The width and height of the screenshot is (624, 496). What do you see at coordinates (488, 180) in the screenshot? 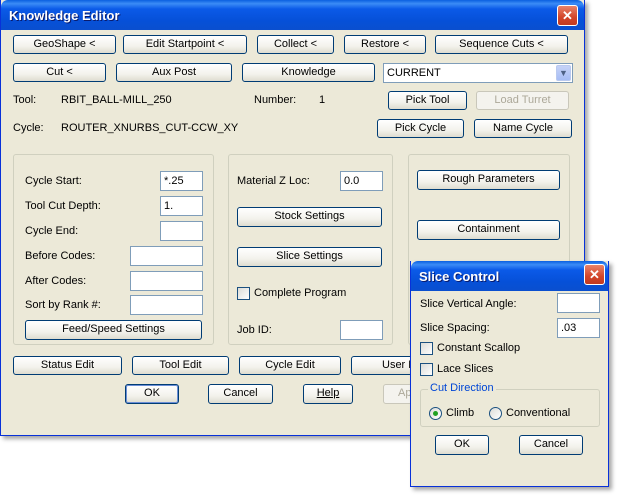
I see `rough-parameters-button: Rough Parameters` at bounding box center [488, 180].